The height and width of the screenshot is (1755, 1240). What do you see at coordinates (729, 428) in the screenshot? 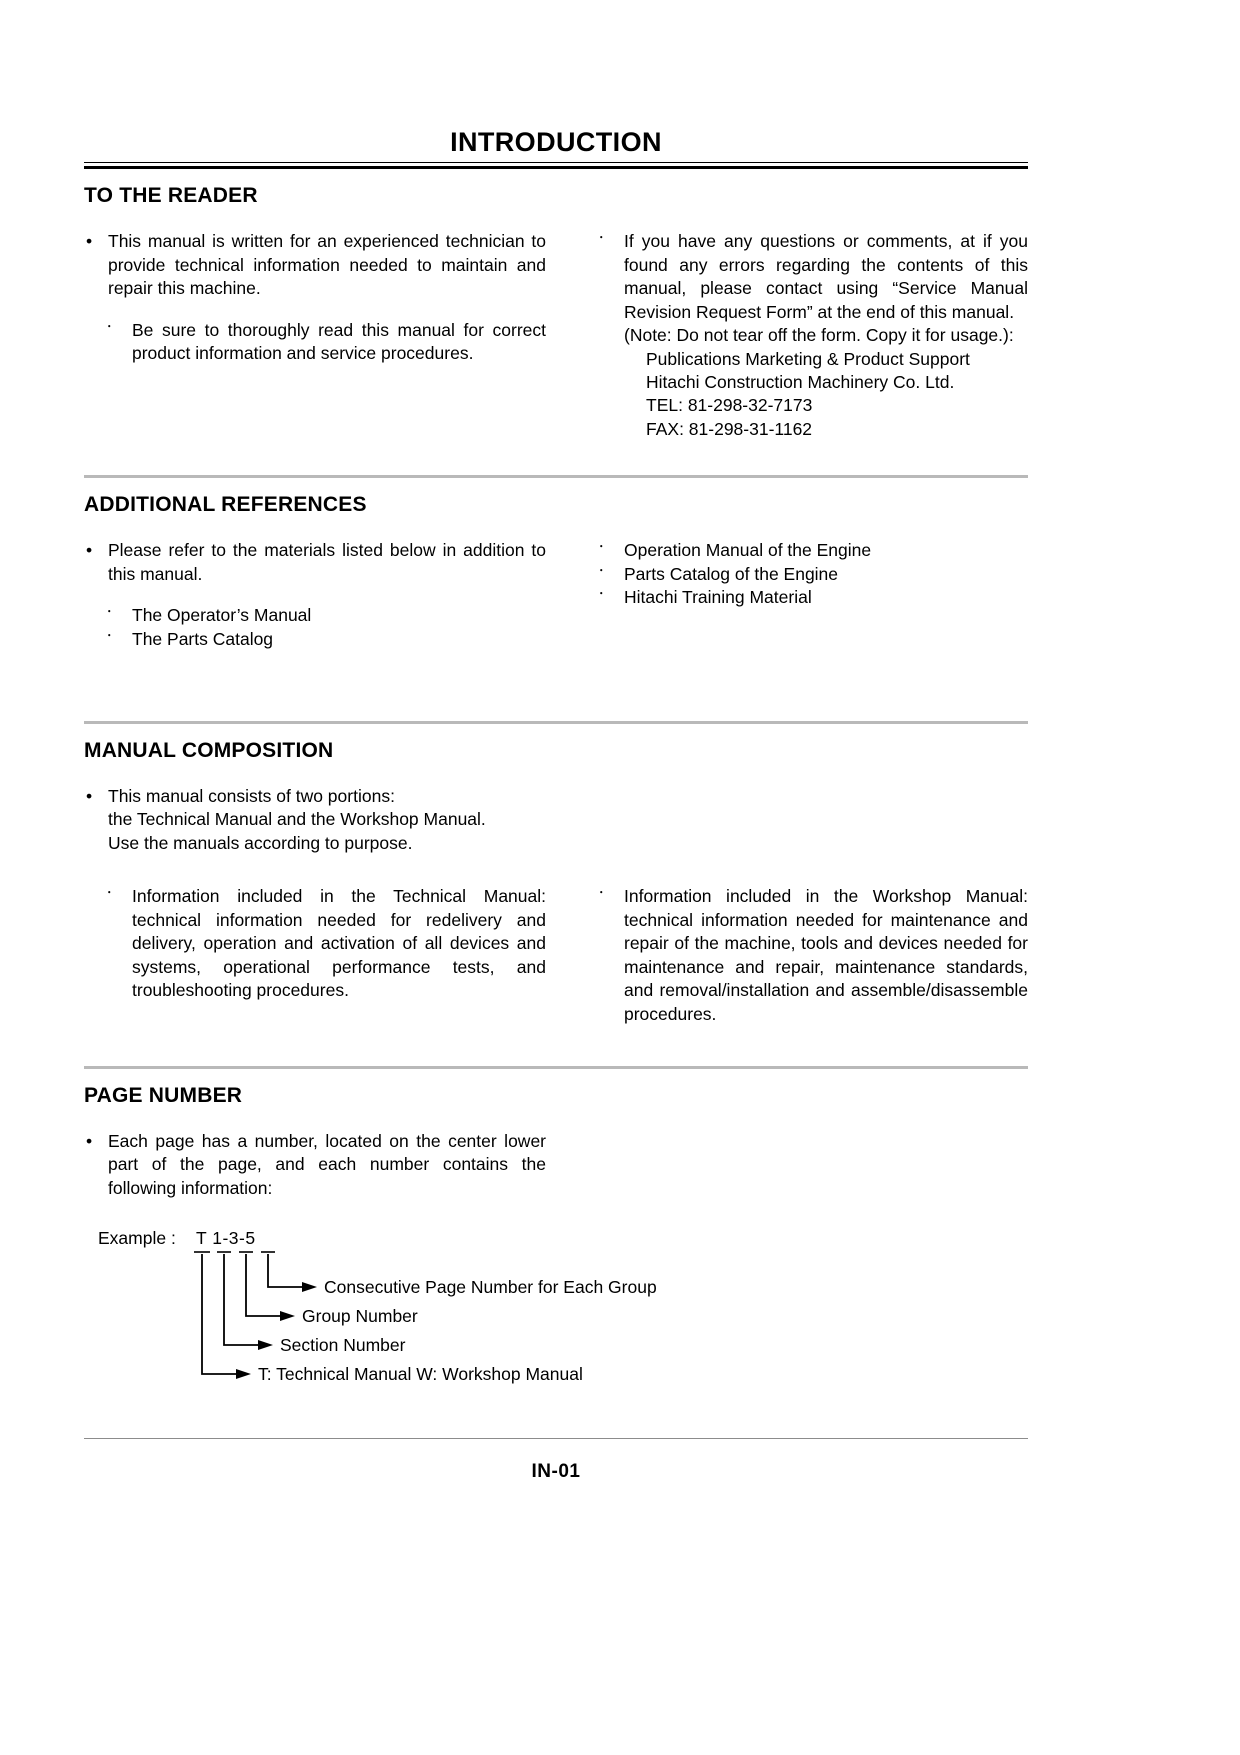
I see `fax-number: FAX: 81-298-31-1162` at bounding box center [729, 428].